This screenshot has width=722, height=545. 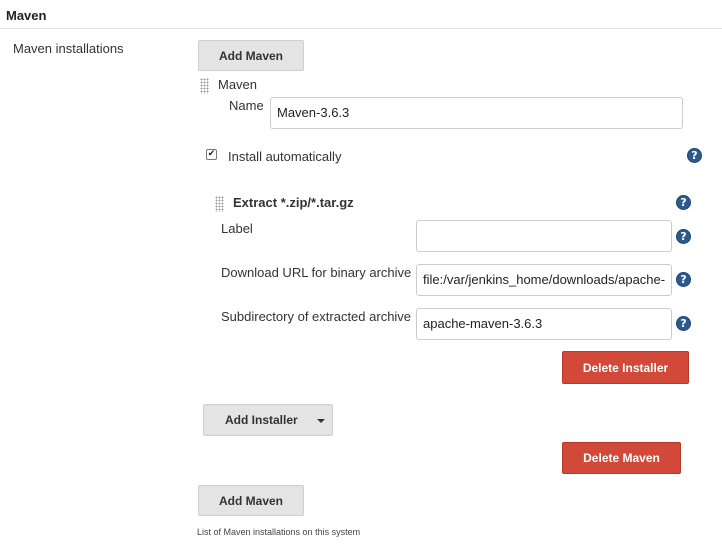 I want to click on label-field, so click(x=544, y=236).